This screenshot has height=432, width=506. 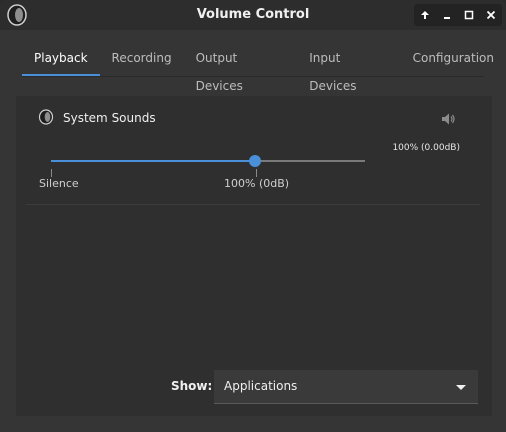 What do you see at coordinates (51, 173) in the screenshot?
I see `silence-tick` at bounding box center [51, 173].